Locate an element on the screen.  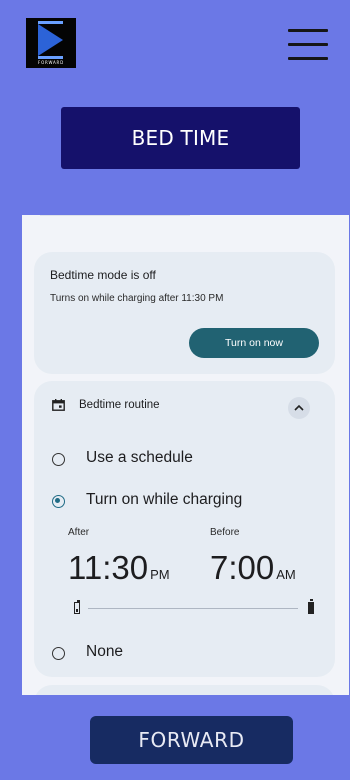
routine-header: Bedtime routine is located at coordinates (184, 406).